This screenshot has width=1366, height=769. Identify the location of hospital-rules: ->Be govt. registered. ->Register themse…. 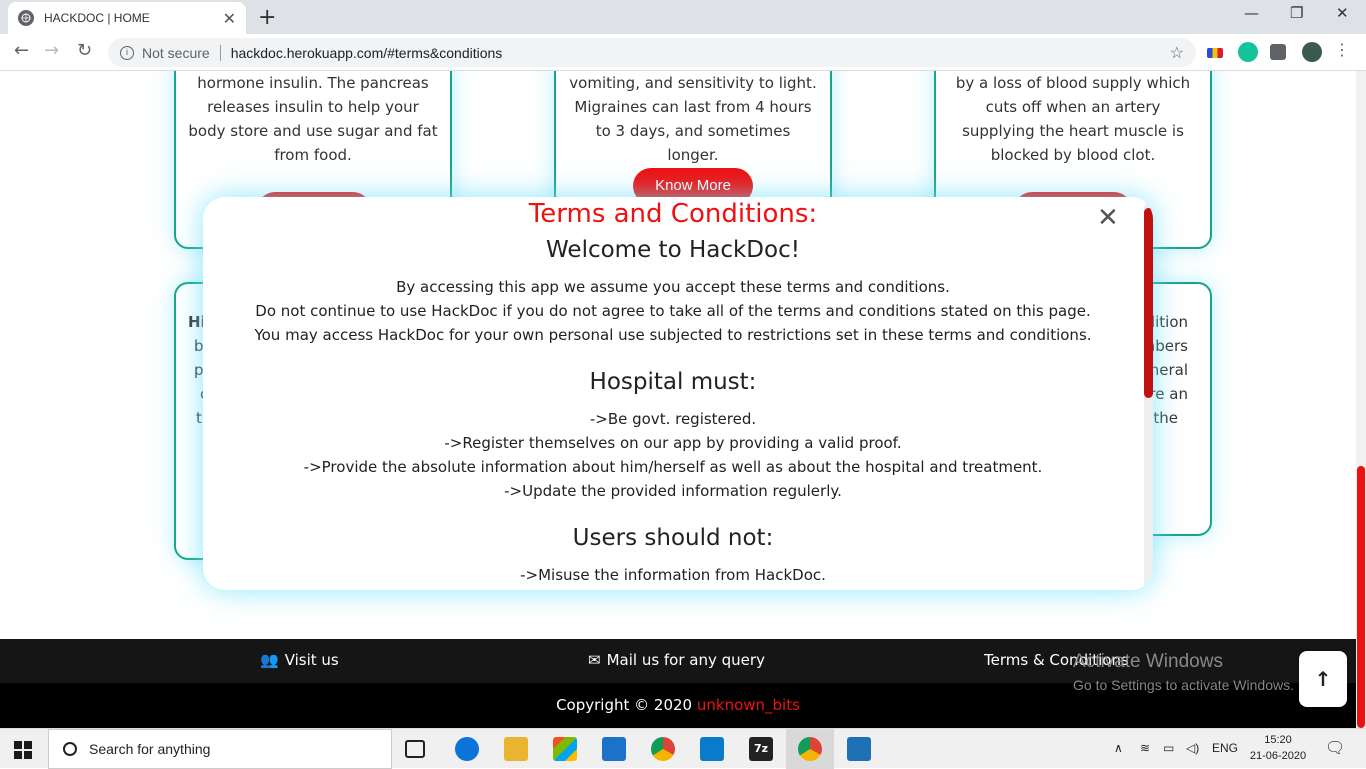
(673, 455).